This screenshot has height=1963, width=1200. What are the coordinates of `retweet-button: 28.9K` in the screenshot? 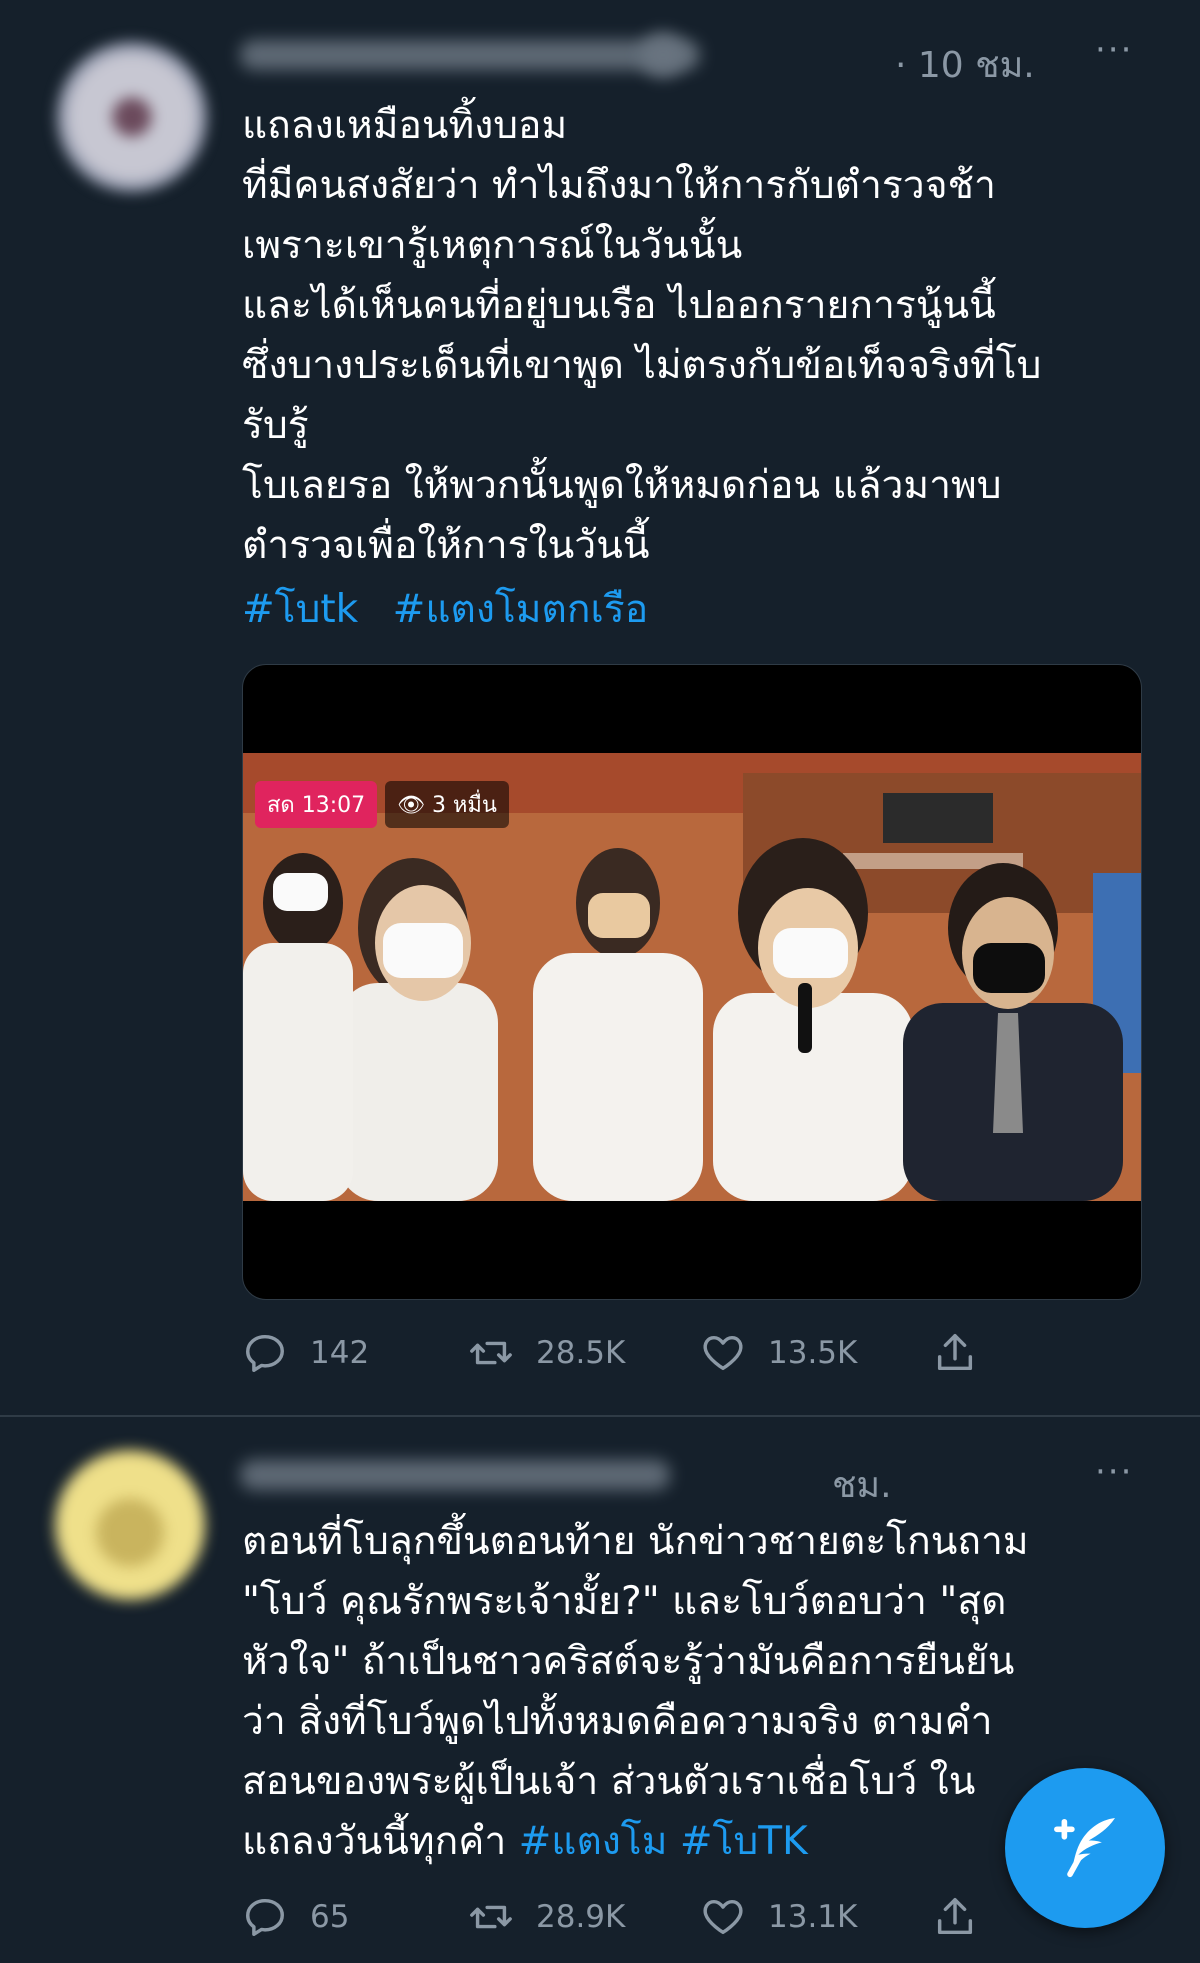 It's located at (546, 1917).